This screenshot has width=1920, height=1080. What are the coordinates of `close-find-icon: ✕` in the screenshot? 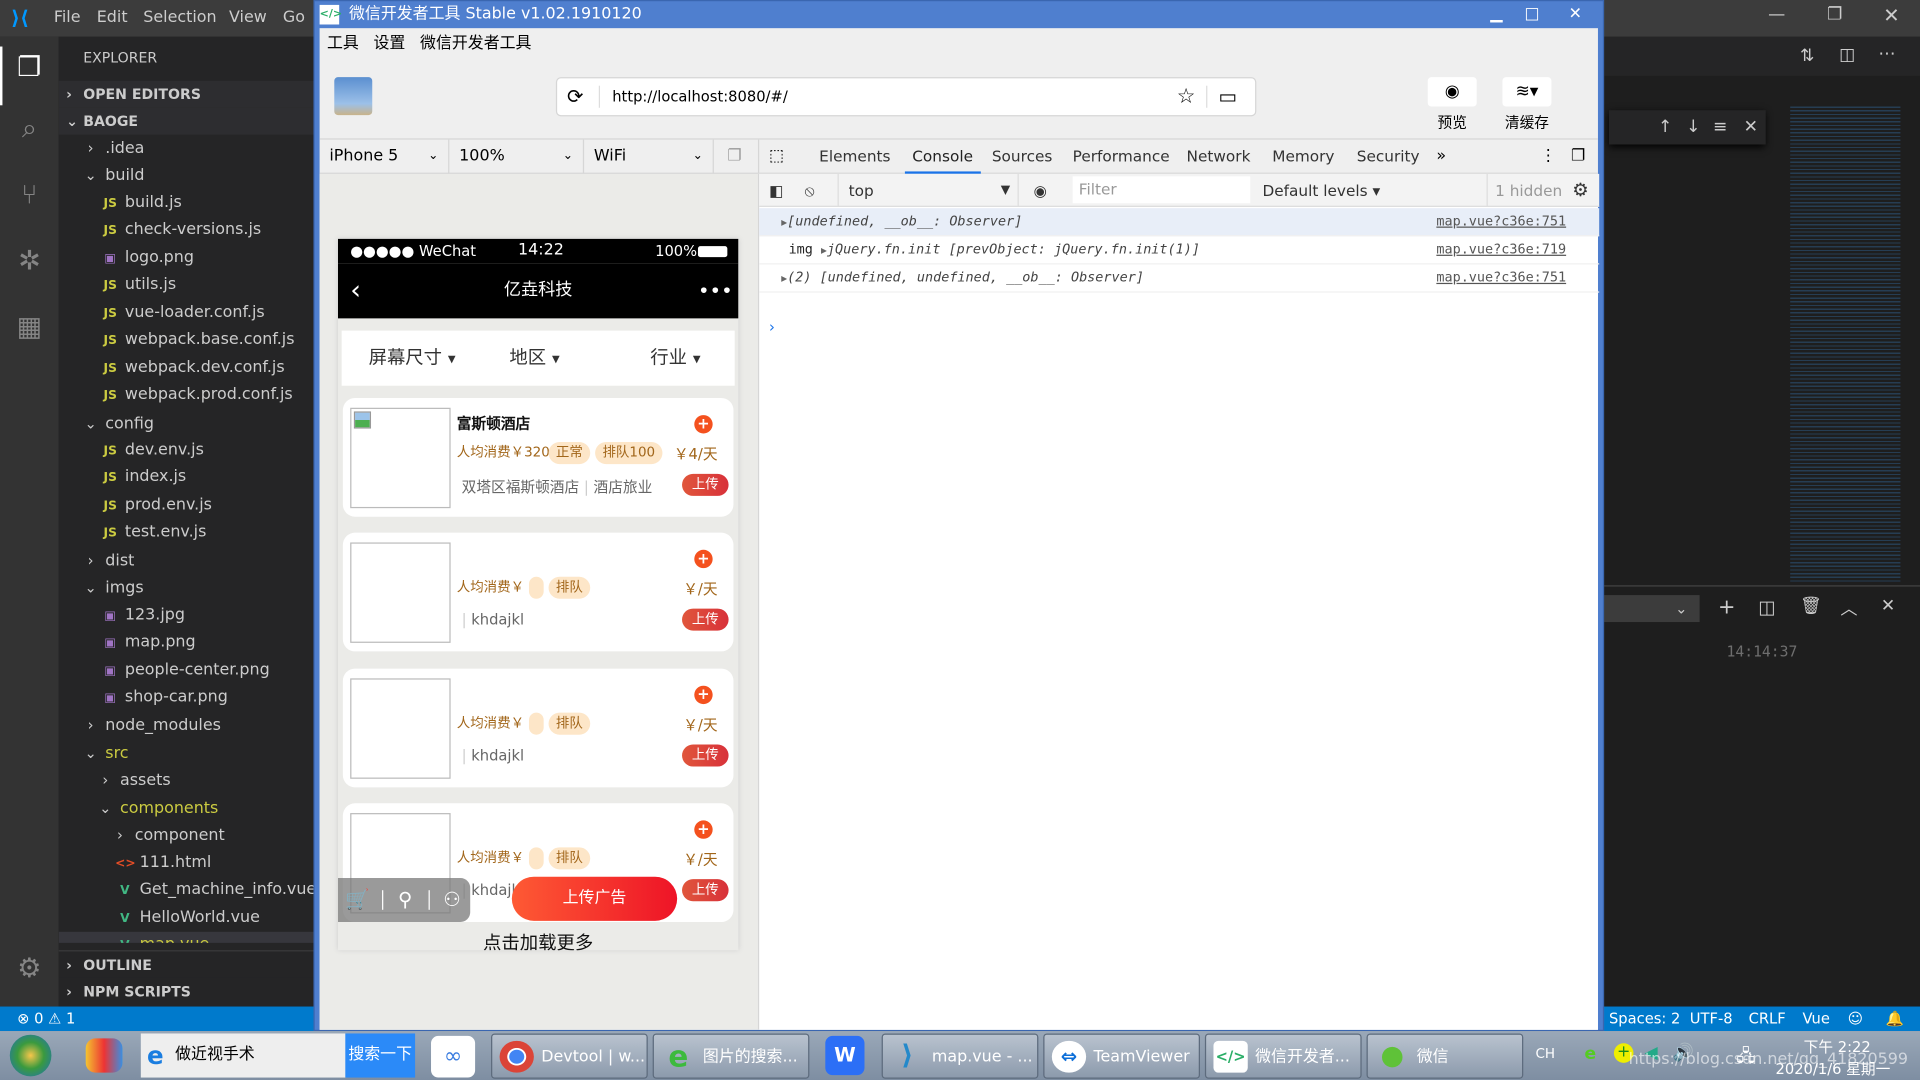 It's located at (1751, 127).